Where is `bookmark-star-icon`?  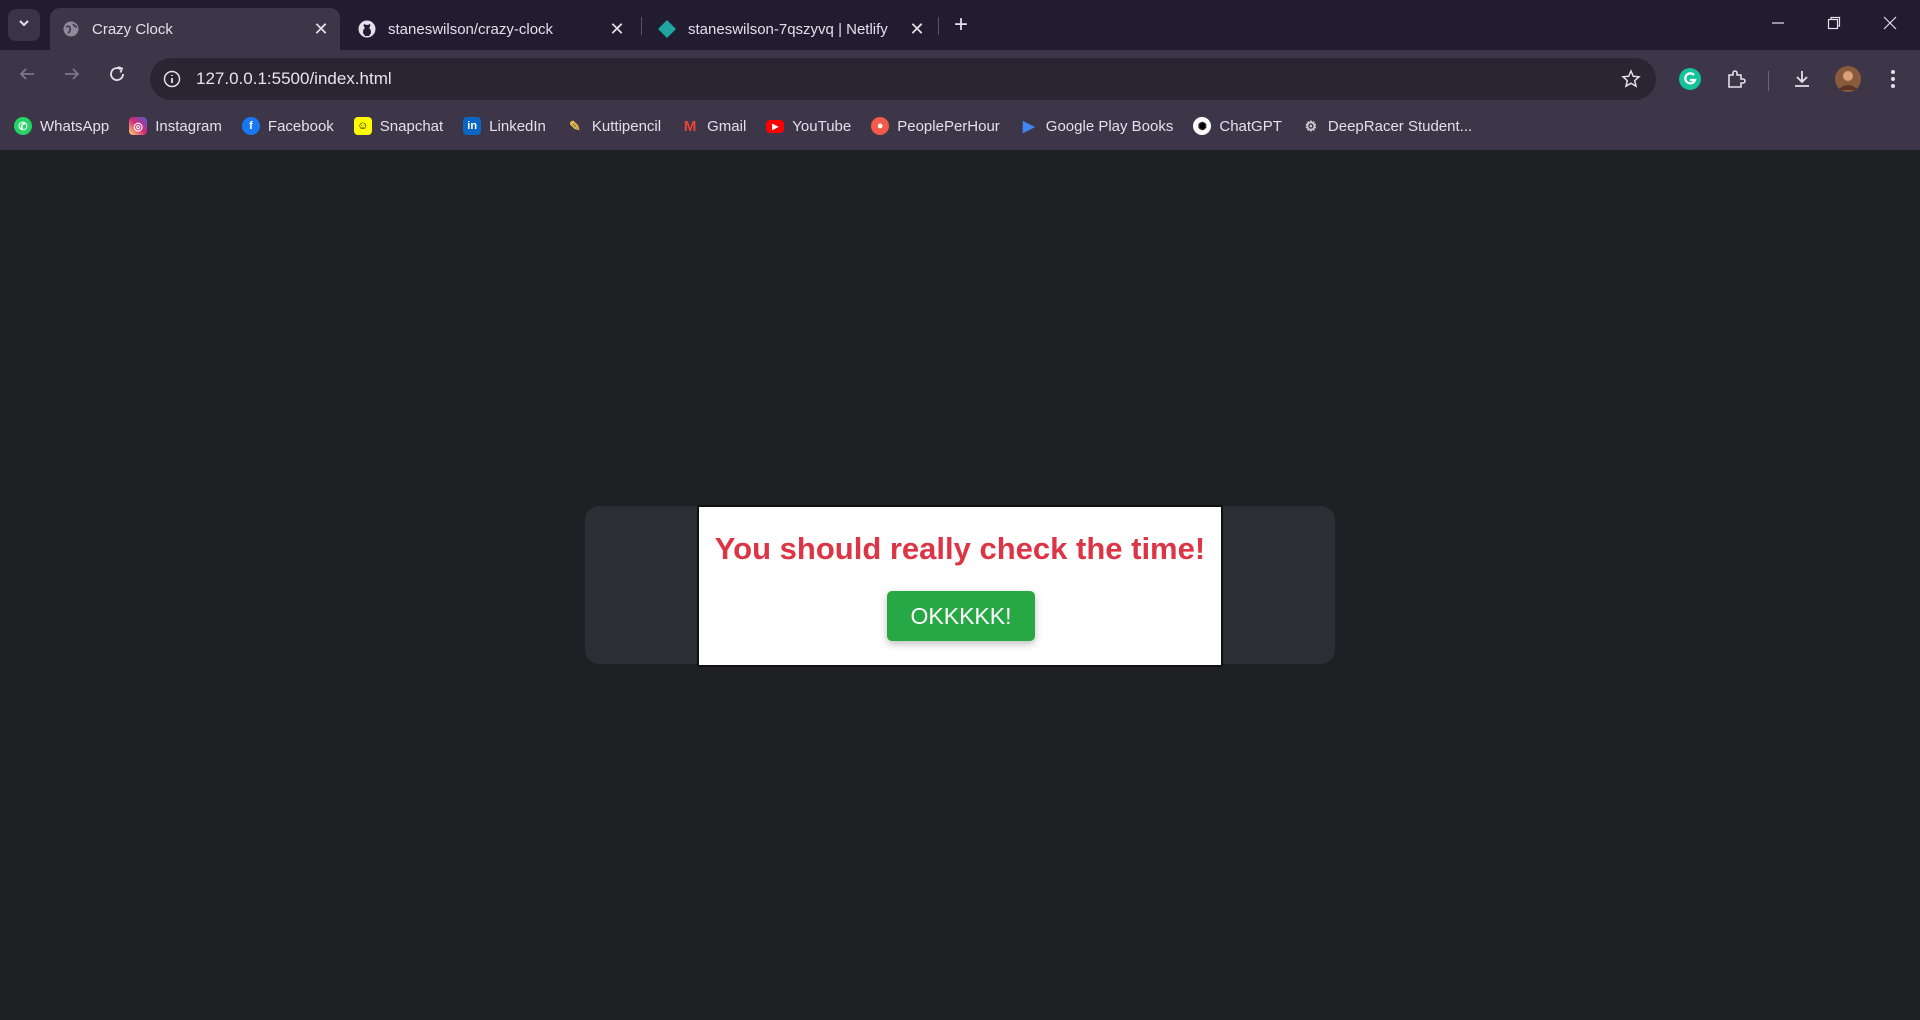
bookmark-star-icon is located at coordinates (1631, 79).